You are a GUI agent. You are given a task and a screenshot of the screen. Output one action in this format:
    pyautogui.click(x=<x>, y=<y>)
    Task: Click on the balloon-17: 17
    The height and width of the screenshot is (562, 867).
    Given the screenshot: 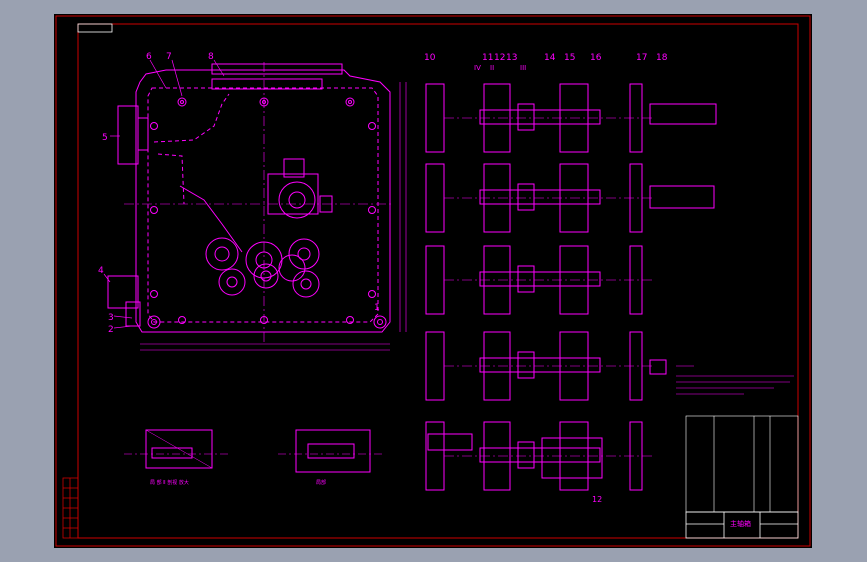 What is the action you would take?
    pyautogui.click(x=641, y=58)
    